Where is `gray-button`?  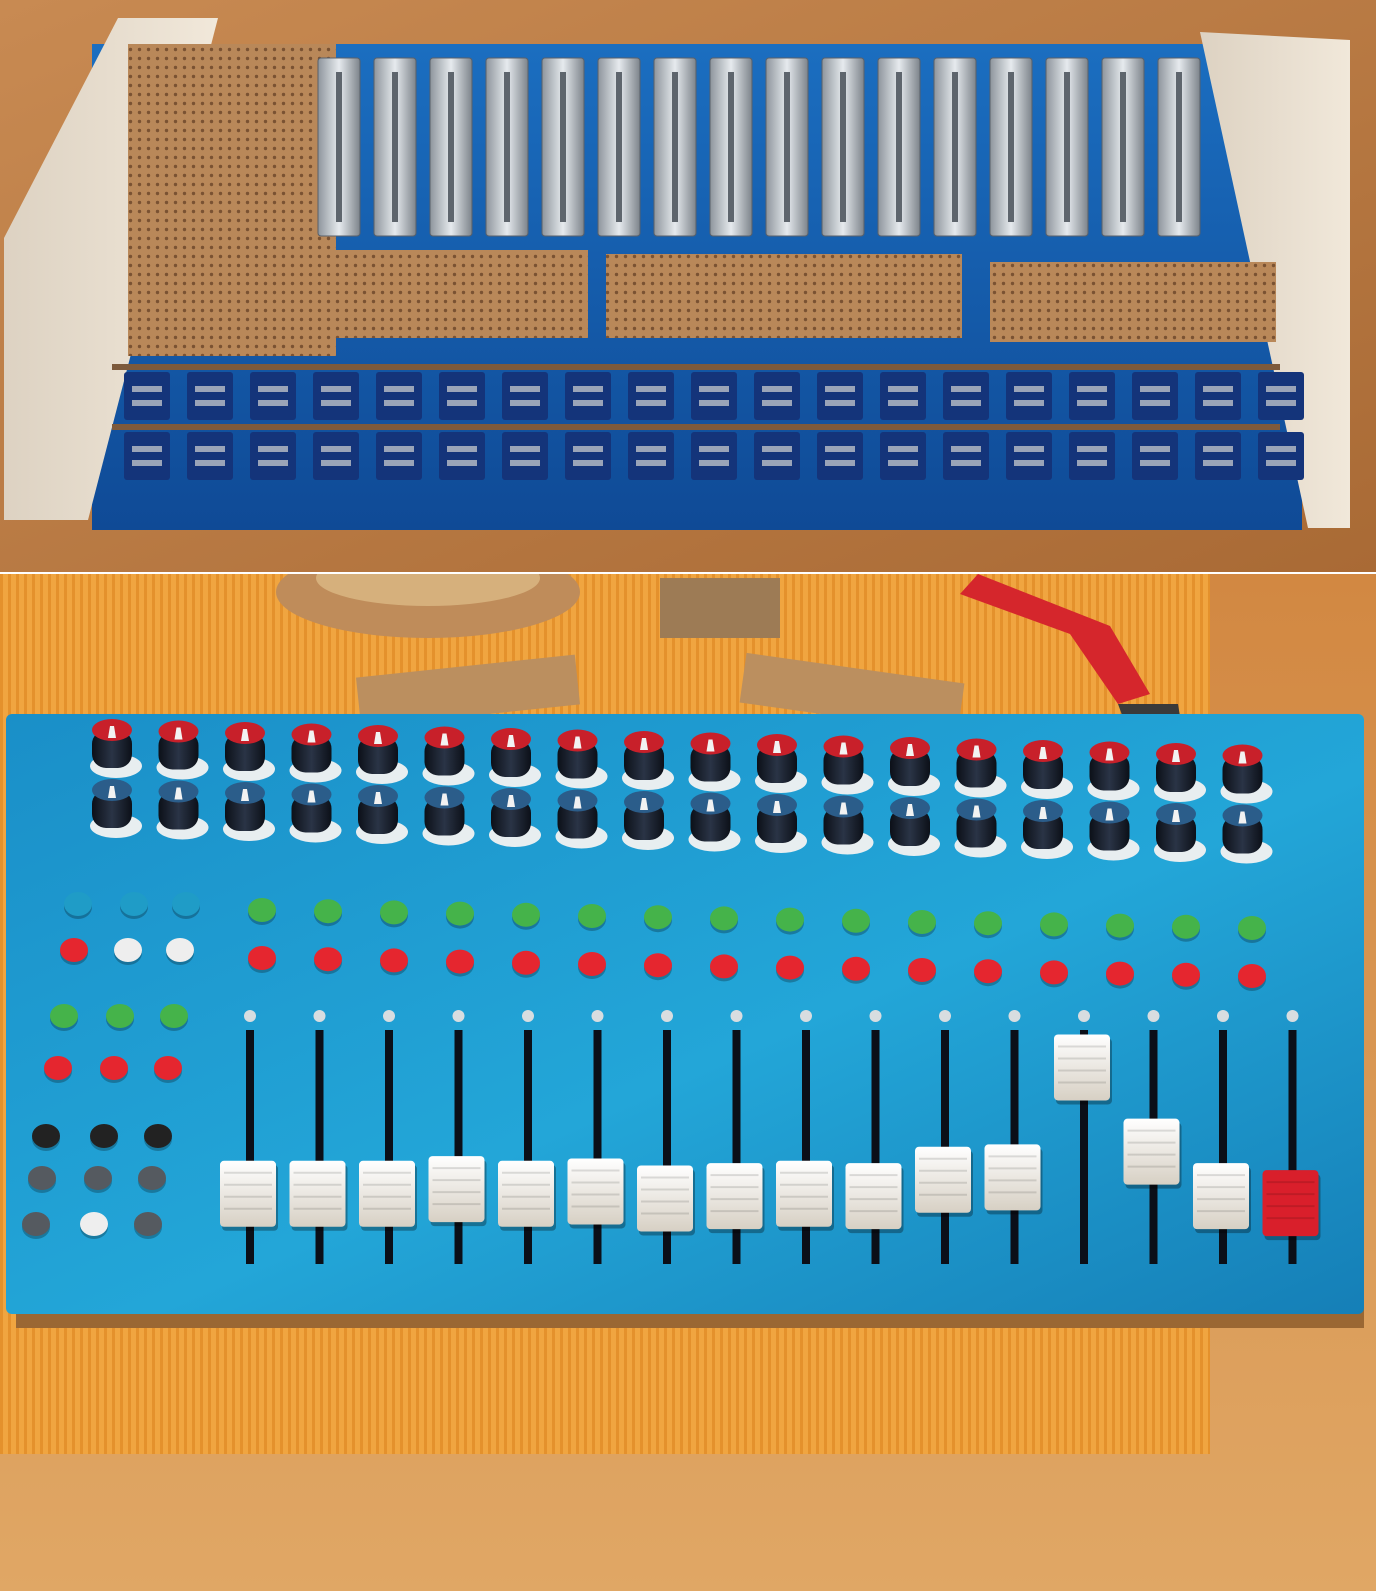 gray-button is located at coordinates (42, 1178).